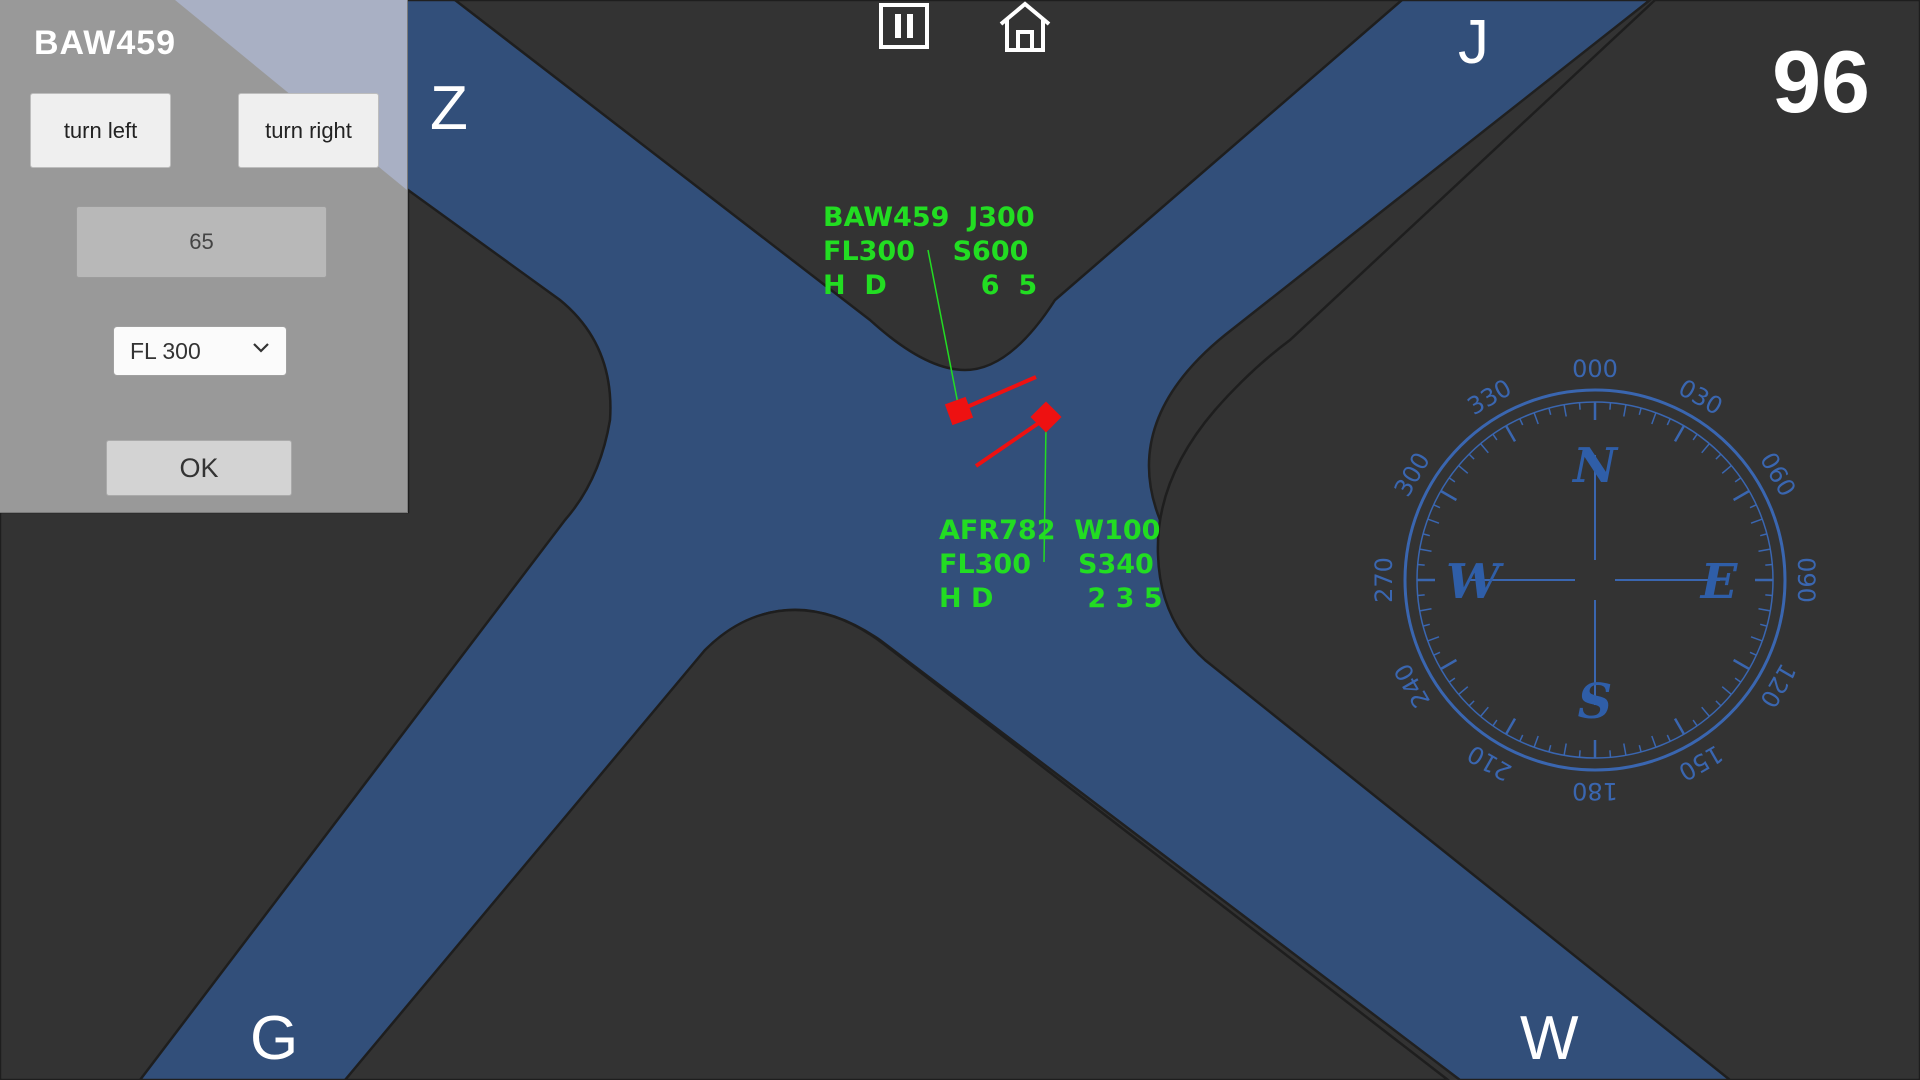 The height and width of the screenshot is (1080, 1920). What do you see at coordinates (1595, 369) in the screenshot?
I see `compass-degree-label: 000` at bounding box center [1595, 369].